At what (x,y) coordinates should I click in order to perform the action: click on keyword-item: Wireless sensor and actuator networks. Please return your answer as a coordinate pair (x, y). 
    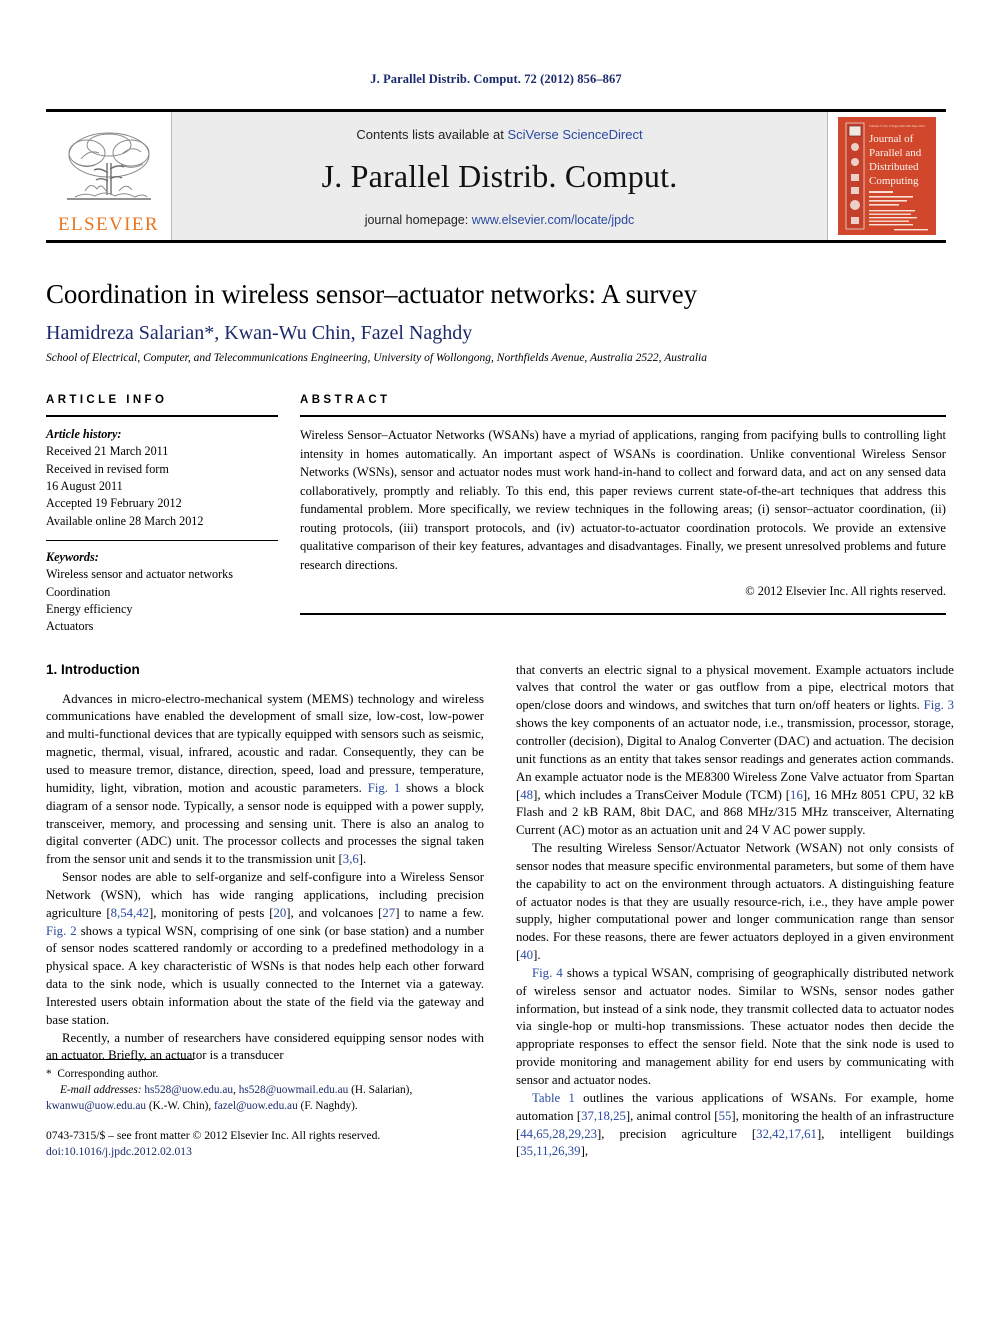
    Looking at the image, I should click on (140, 574).